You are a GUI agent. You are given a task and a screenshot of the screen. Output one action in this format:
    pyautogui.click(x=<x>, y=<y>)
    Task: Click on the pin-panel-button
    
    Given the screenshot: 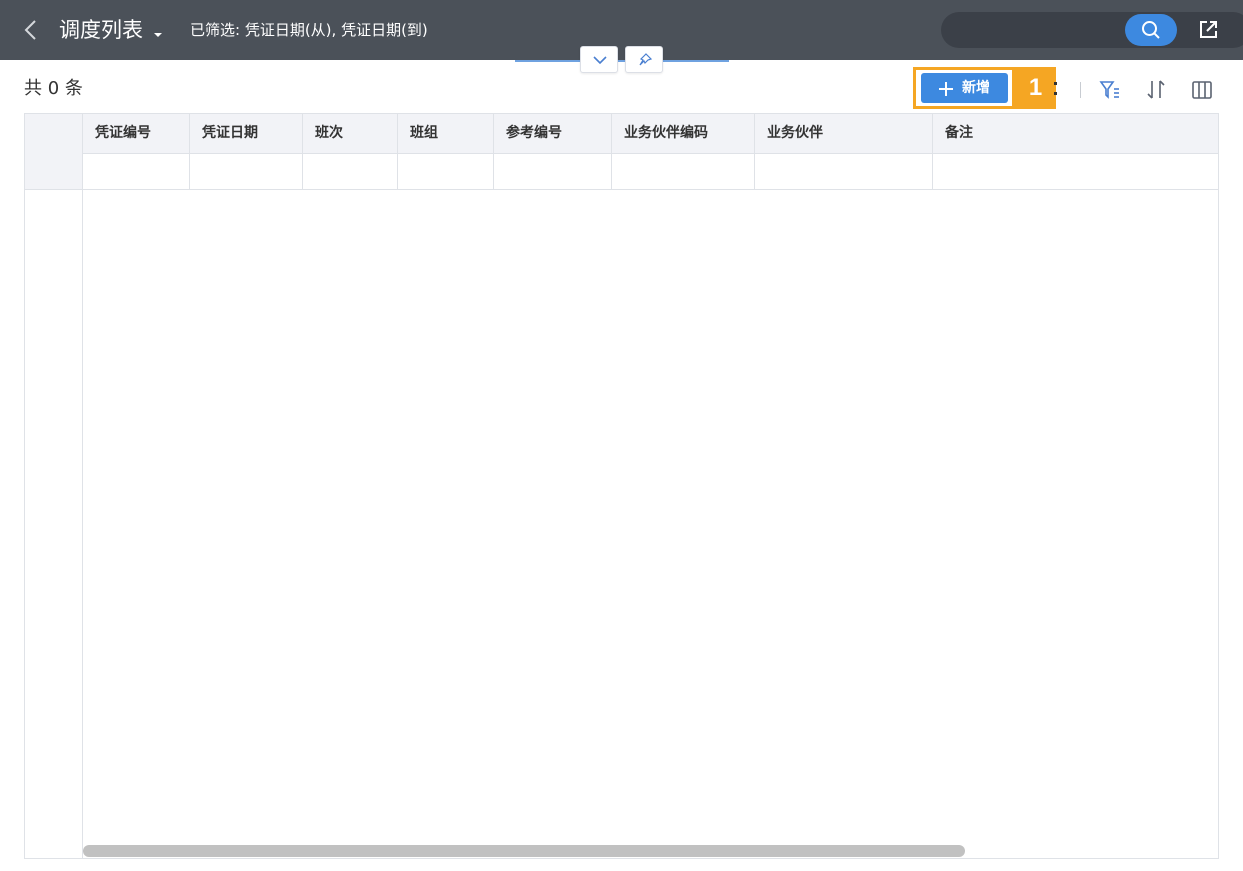 What is the action you would take?
    pyautogui.click(x=644, y=59)
    